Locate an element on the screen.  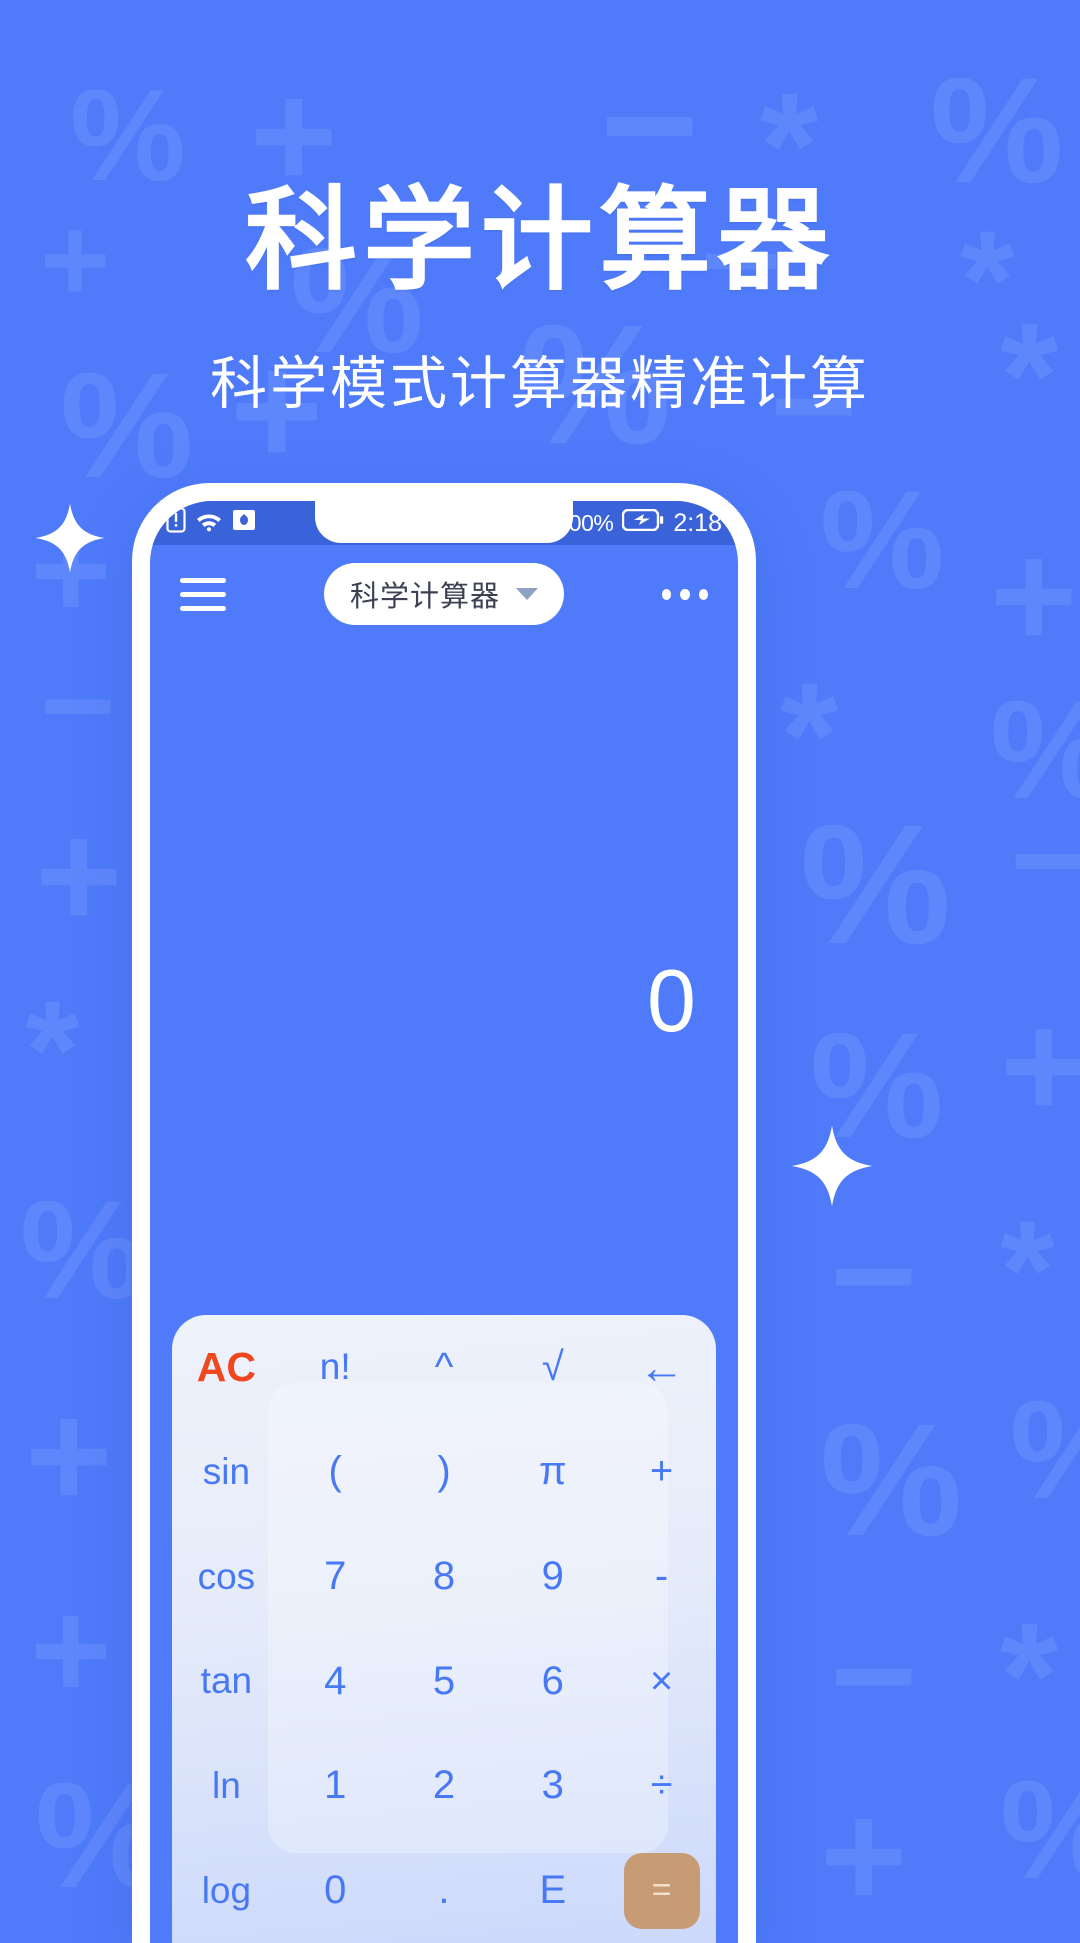
display-notch is located at coordinates (444, 522).